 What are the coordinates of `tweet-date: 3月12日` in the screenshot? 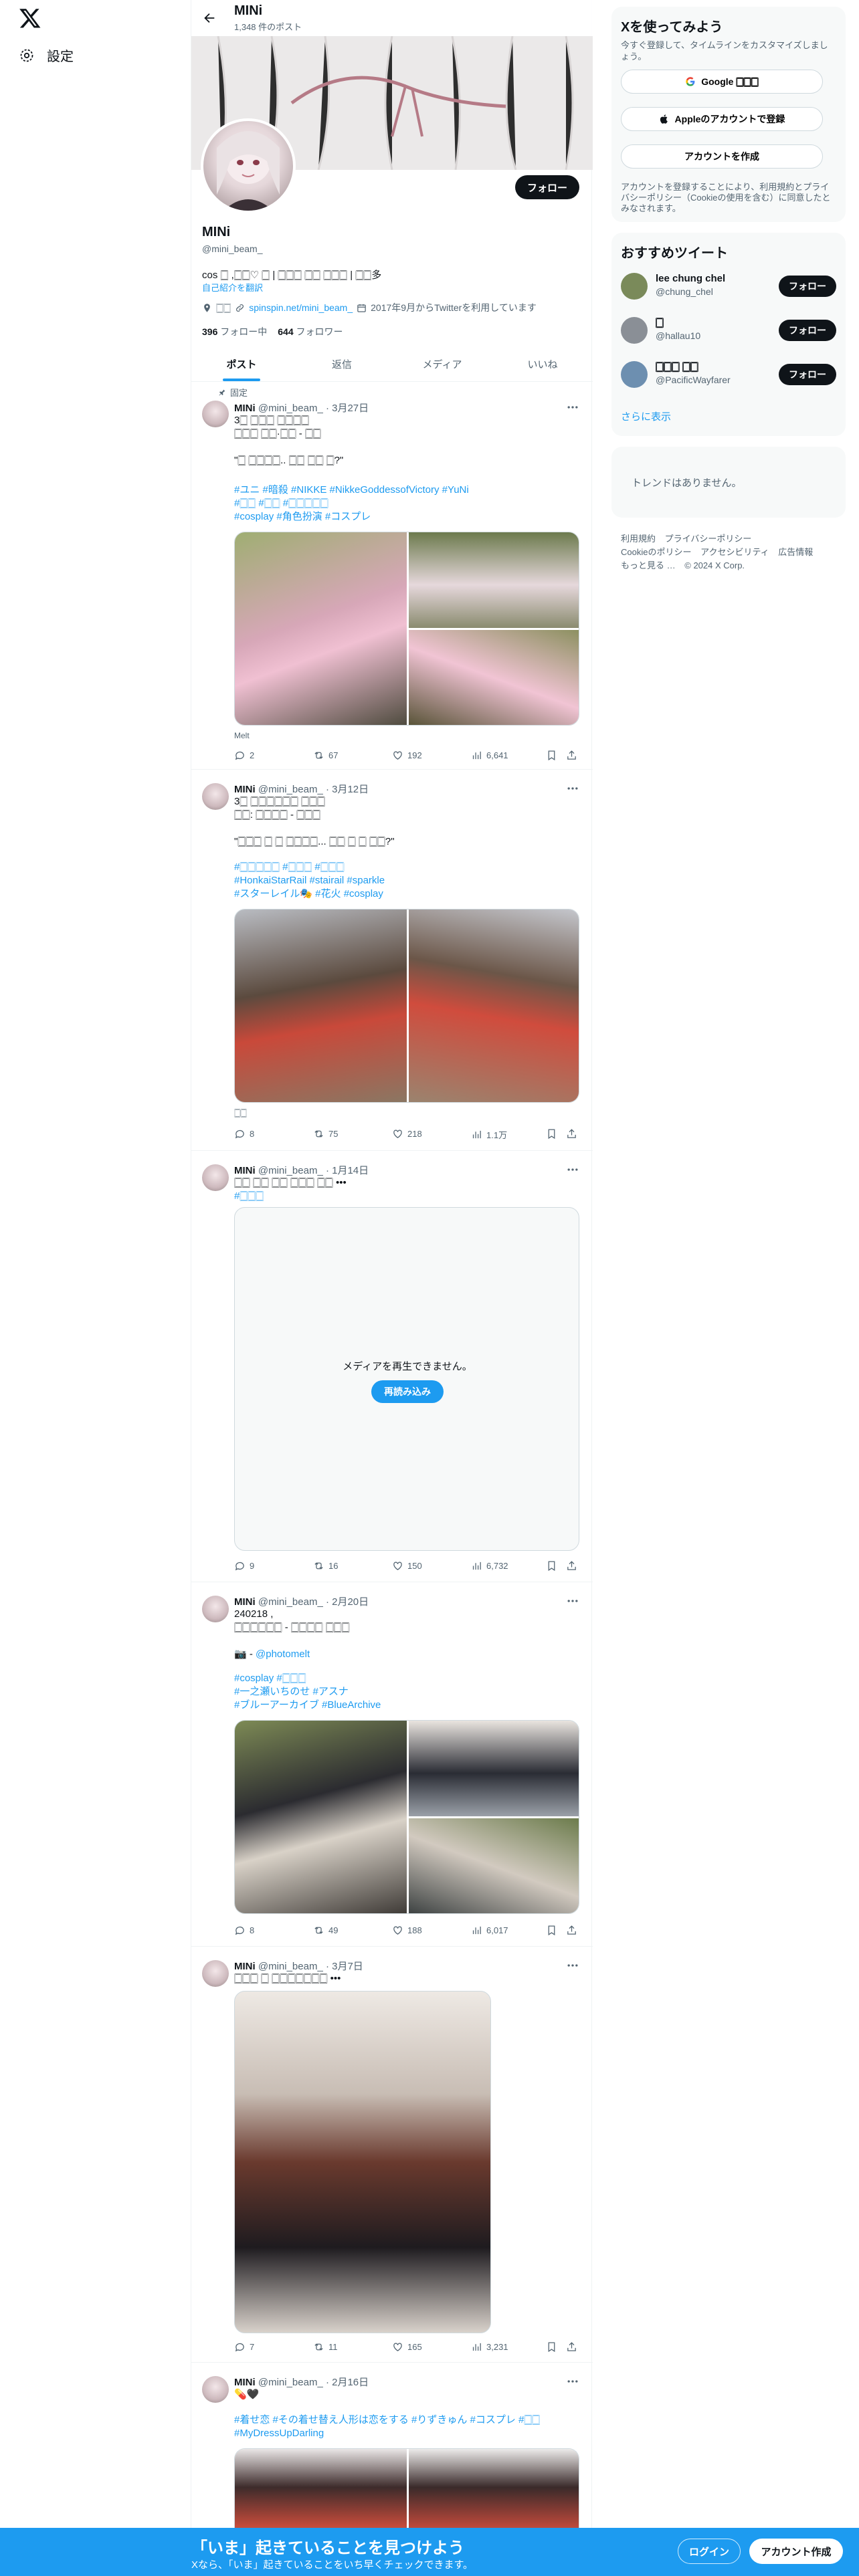 It's located at (351, 789).